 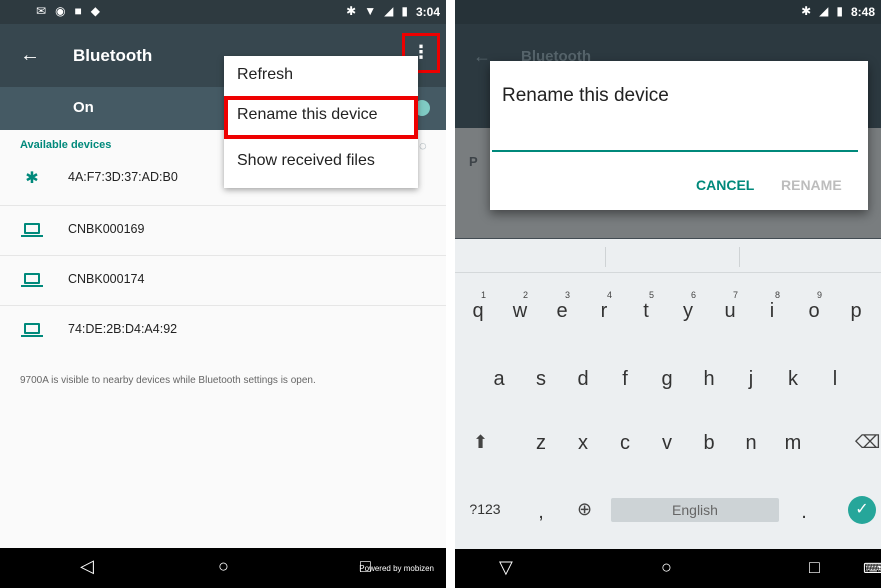 What do you see at coordinates (793, 379) in the screenshot?
I see `key-k: k` at bounding box center [793, 379].